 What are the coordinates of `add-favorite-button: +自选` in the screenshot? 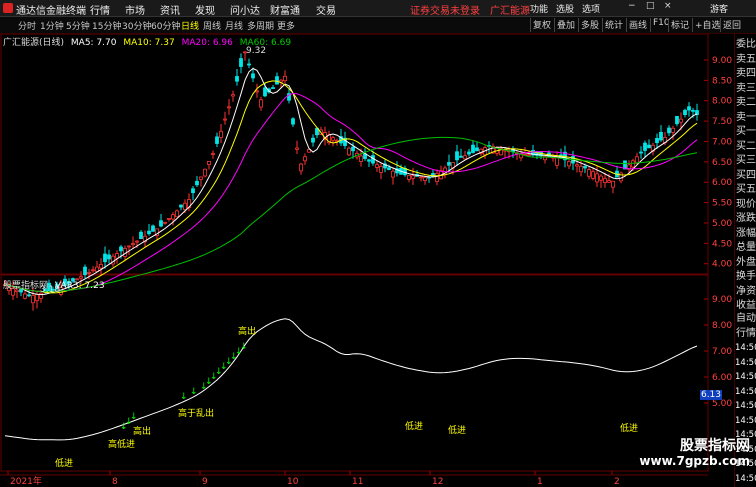 It's located at (707, 25).